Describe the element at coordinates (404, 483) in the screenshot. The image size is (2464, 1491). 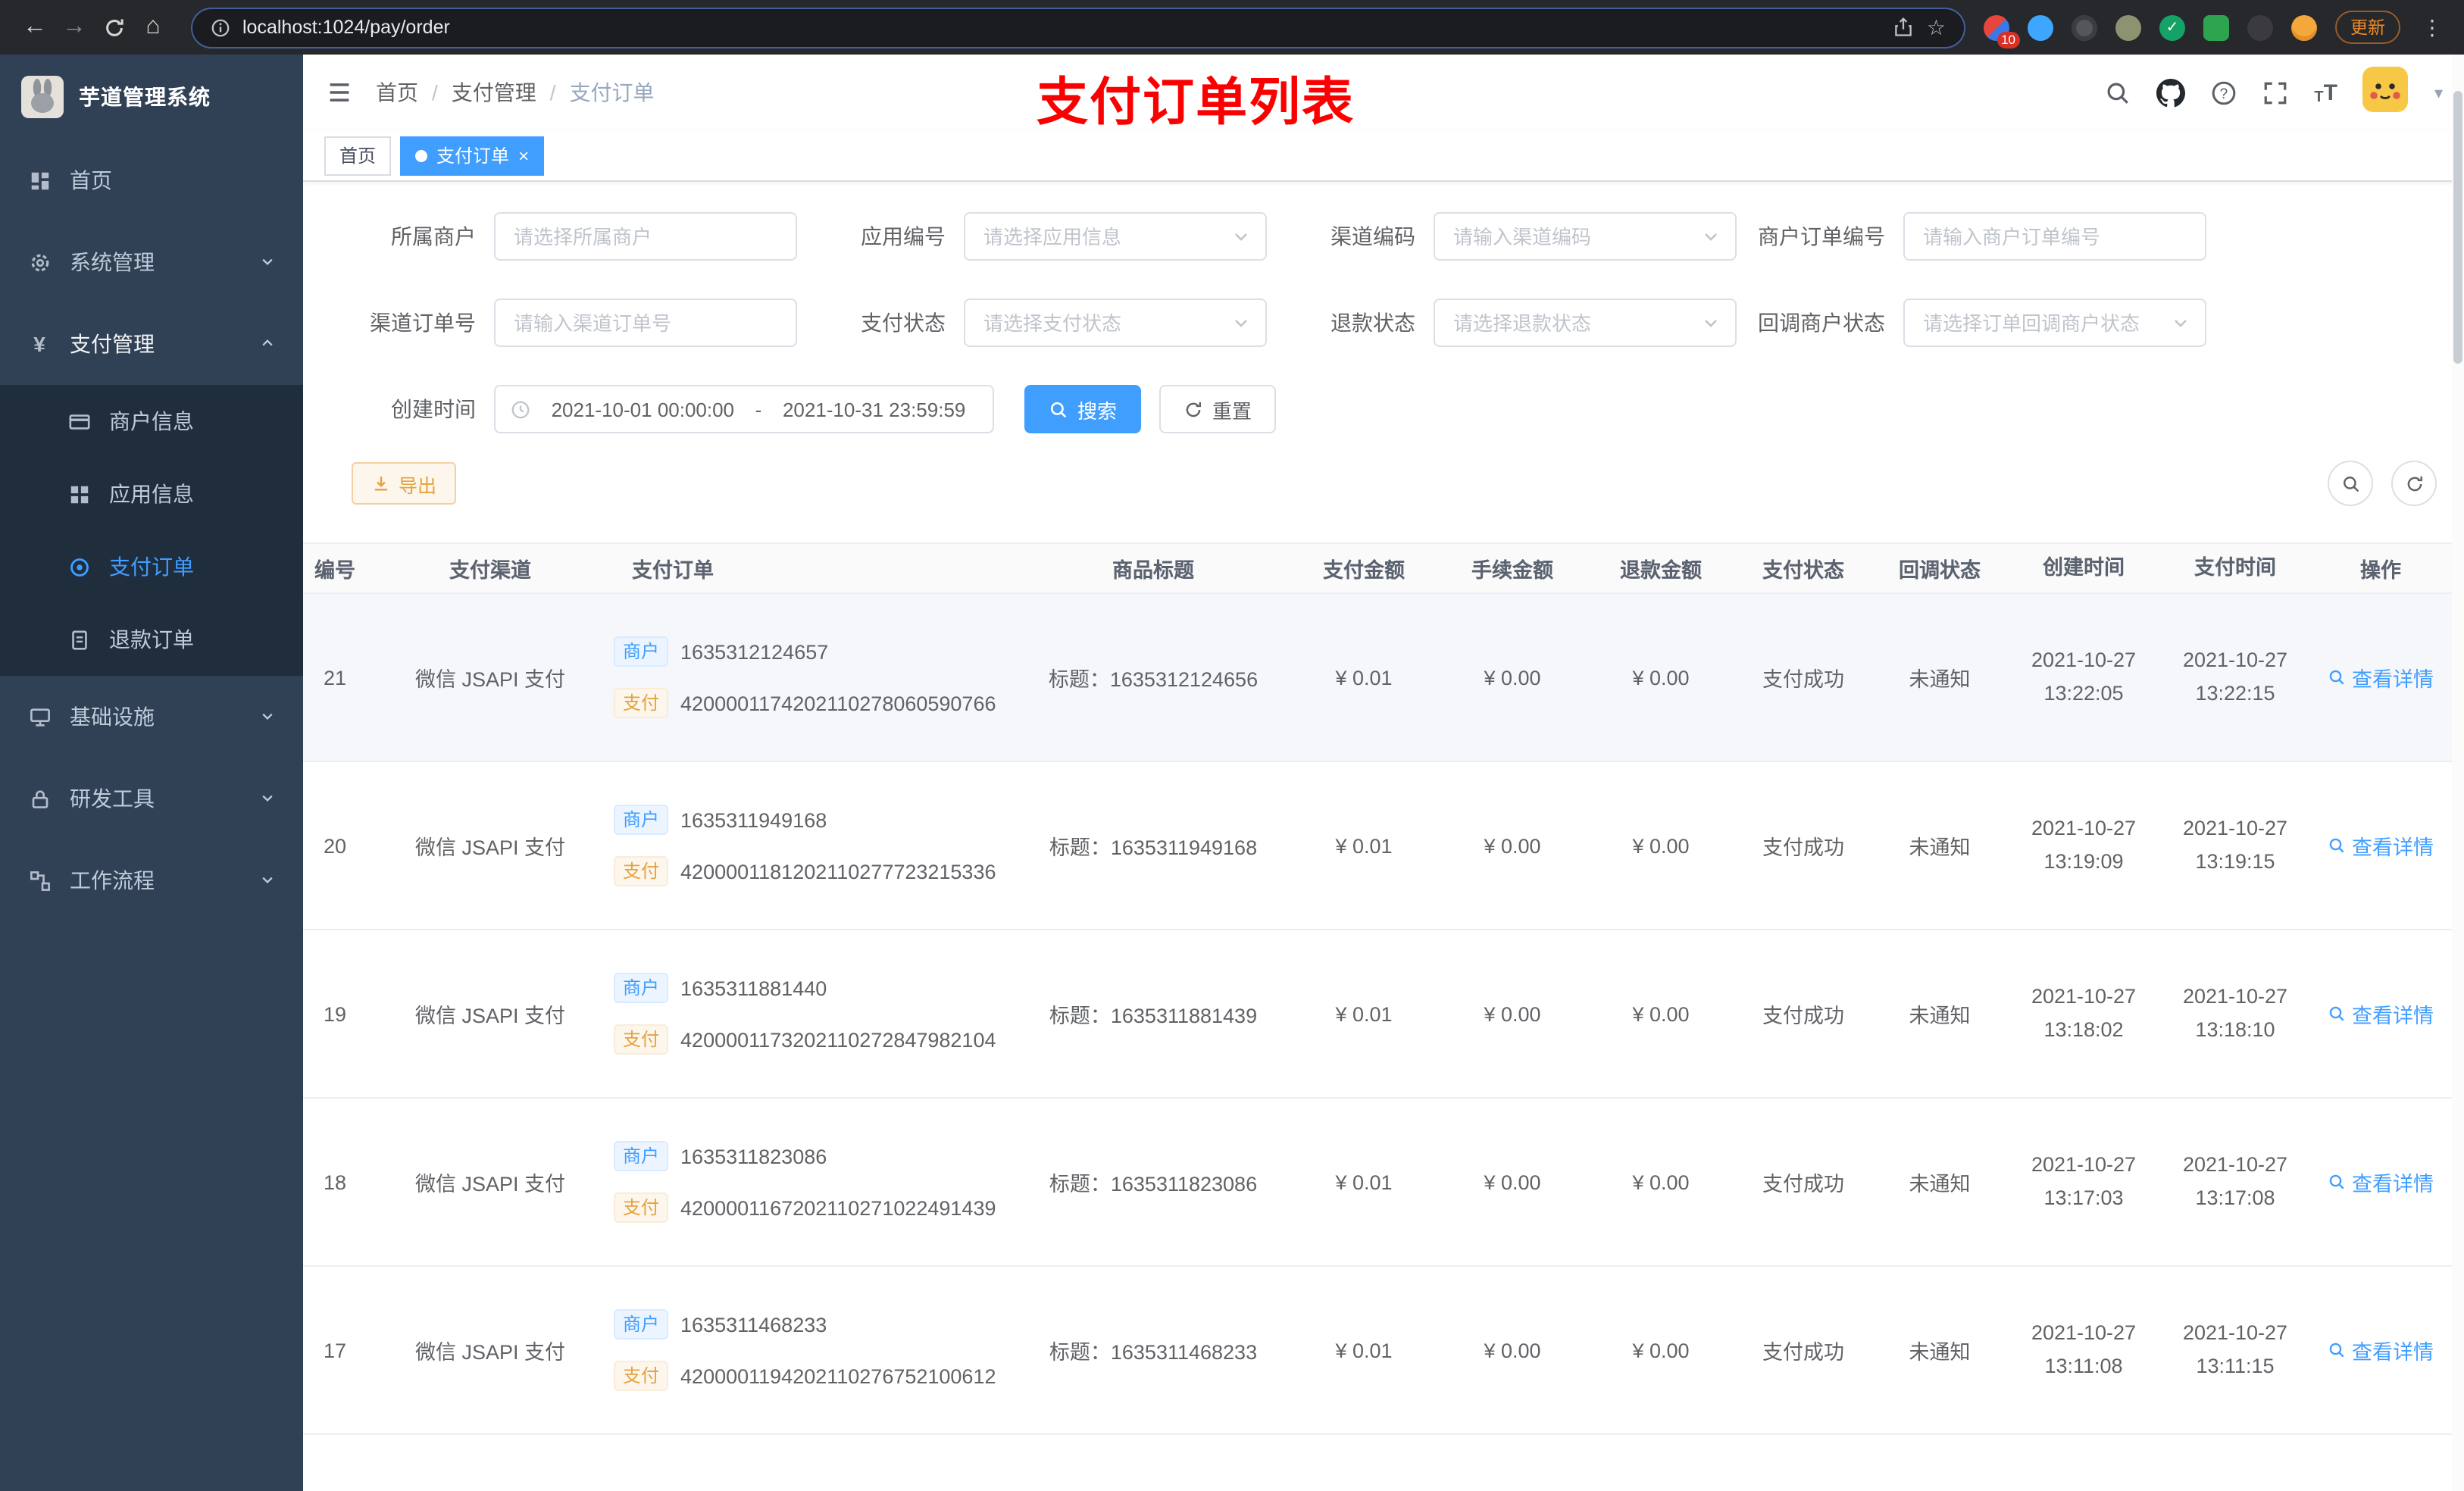
I see `export-button: 导出` at that location.